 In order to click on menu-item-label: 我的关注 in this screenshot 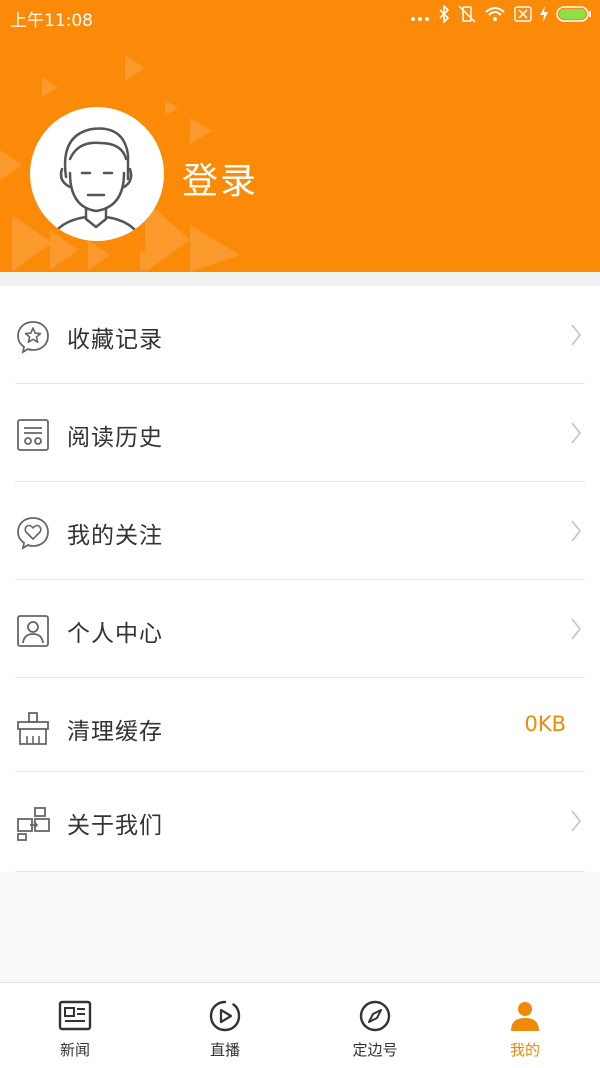, I will do `click(115, 536)`.